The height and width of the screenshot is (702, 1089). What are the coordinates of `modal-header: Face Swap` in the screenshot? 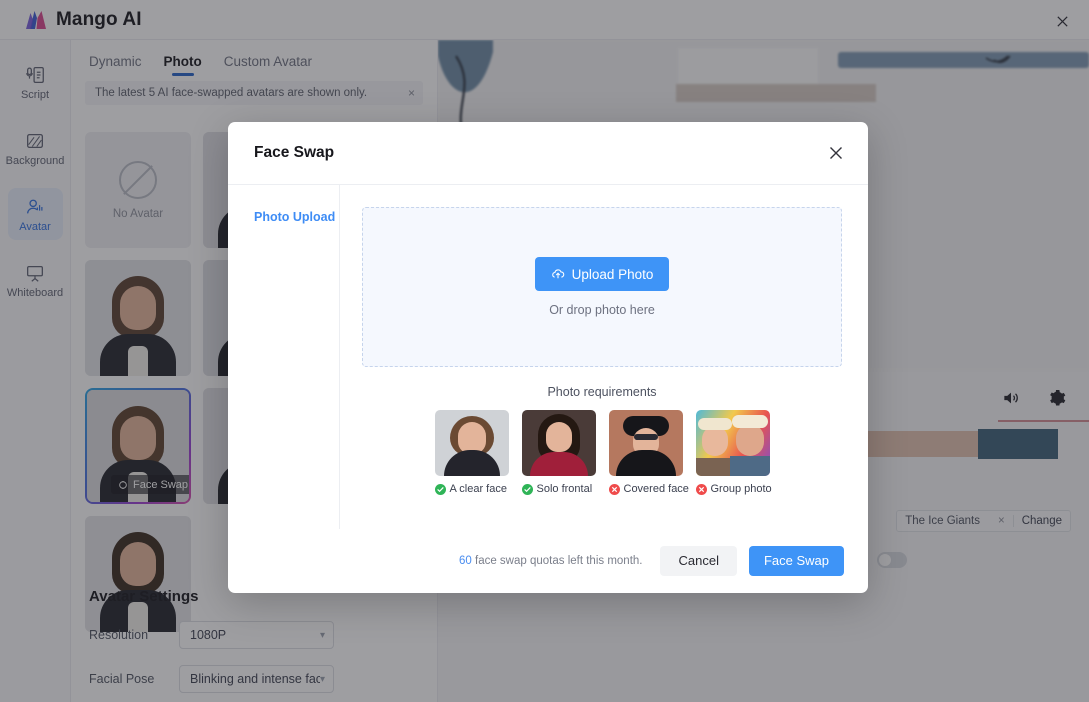 It's located at (548, 153).